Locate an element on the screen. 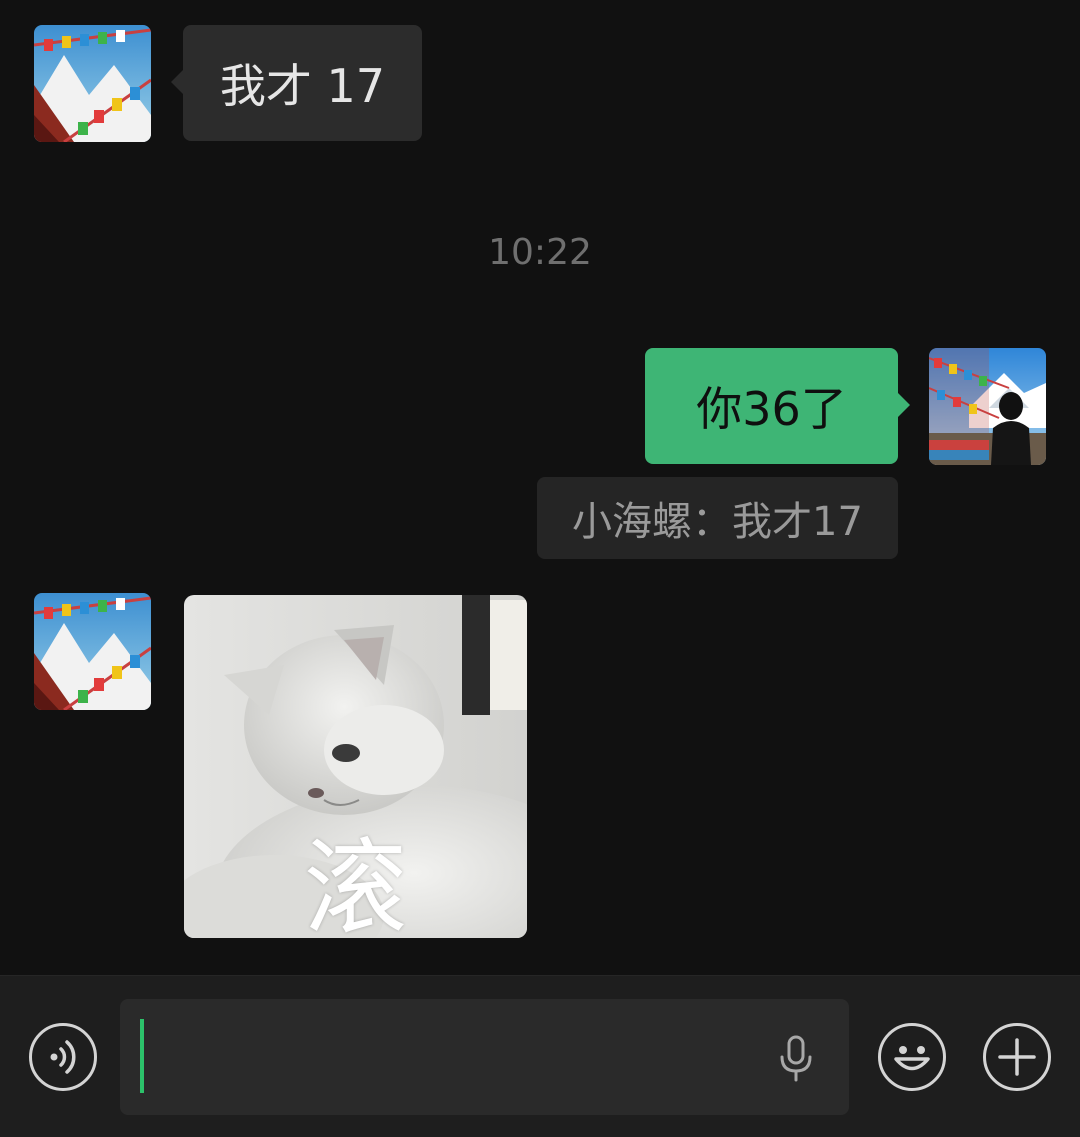 This screenshot has width=1080, height=1137. more-functions-button is located at coordinates (1017, 1057).